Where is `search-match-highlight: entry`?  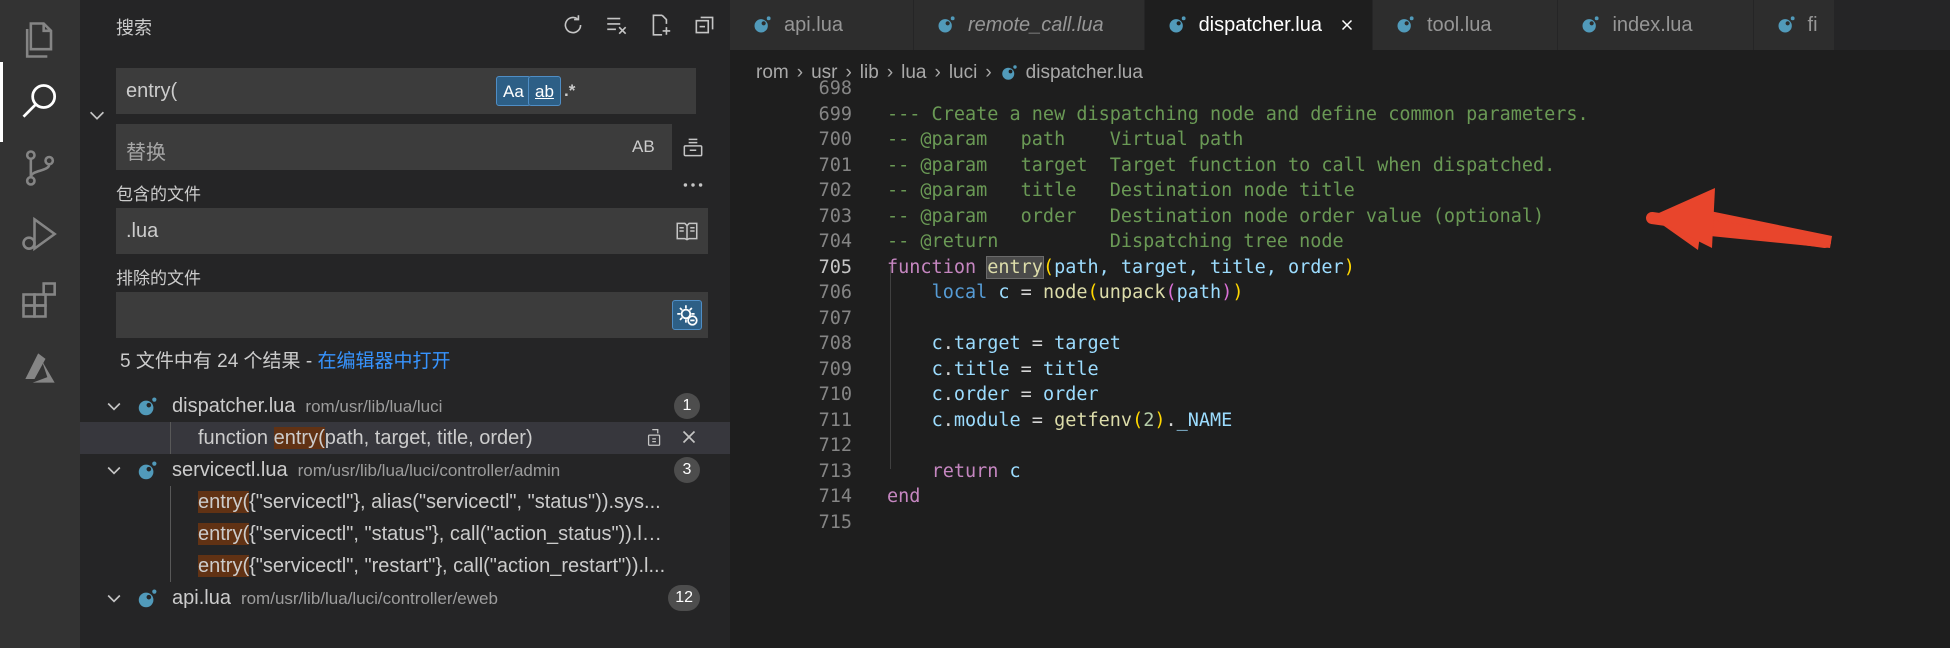
search-match-highlight: entry is located at coordinates (1015, 267).